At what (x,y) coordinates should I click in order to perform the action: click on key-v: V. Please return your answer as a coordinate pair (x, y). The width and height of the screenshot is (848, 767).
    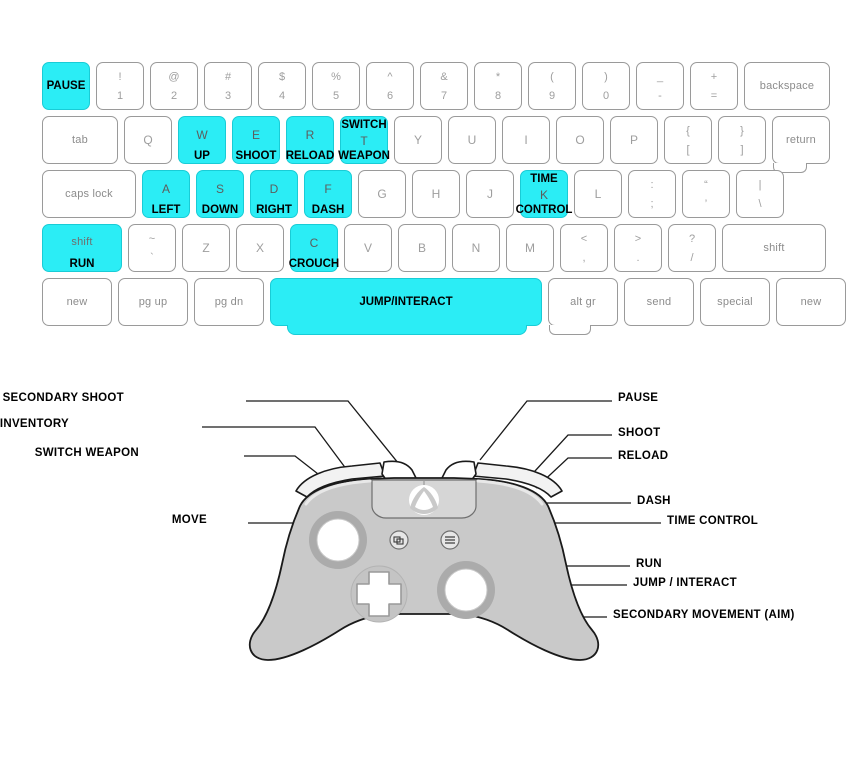
    Looking at the image, I should click on (368, 248).